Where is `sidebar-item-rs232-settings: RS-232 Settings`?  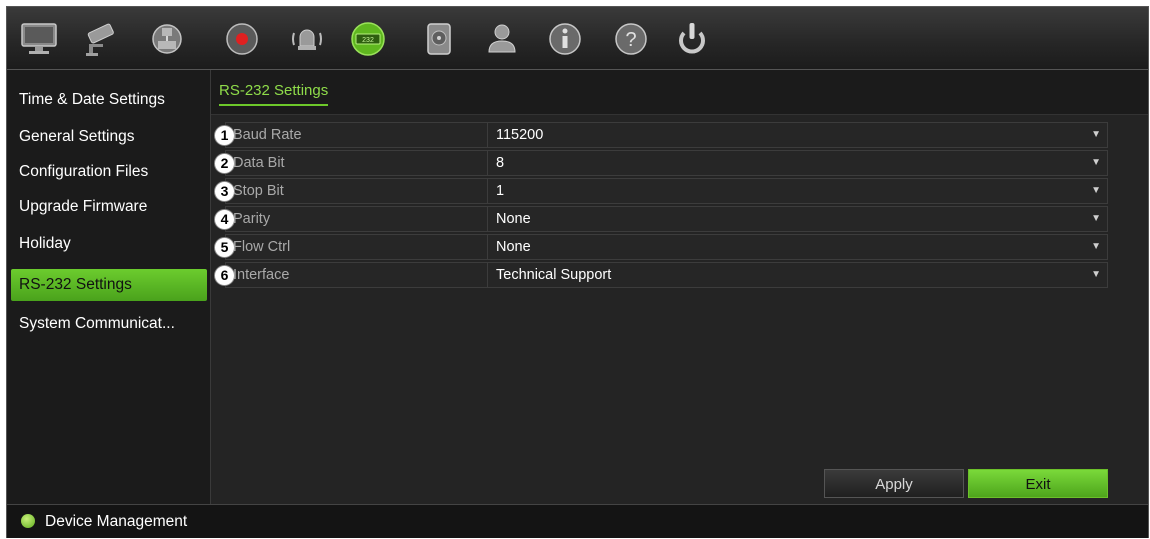
sidebar-item-rs232-settings: RS-232 Settings is located at coordinates (109, 285).